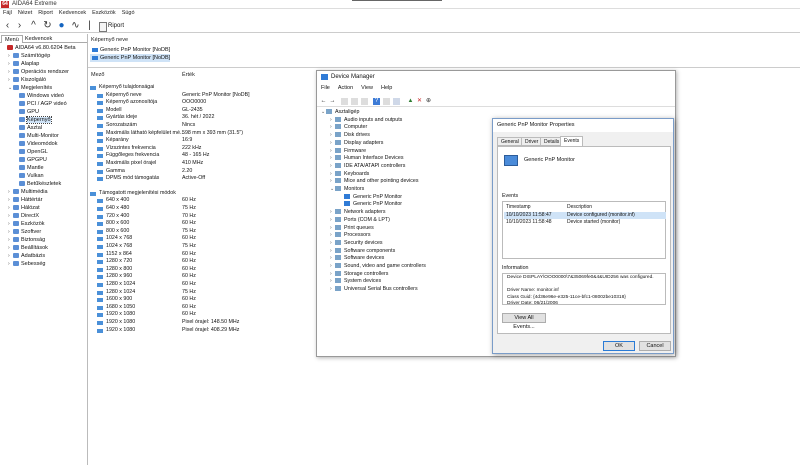 Image resolution: width=800 pixels, height=465 pixels. I want to click on back-icon: ‹, so click(7, 25).